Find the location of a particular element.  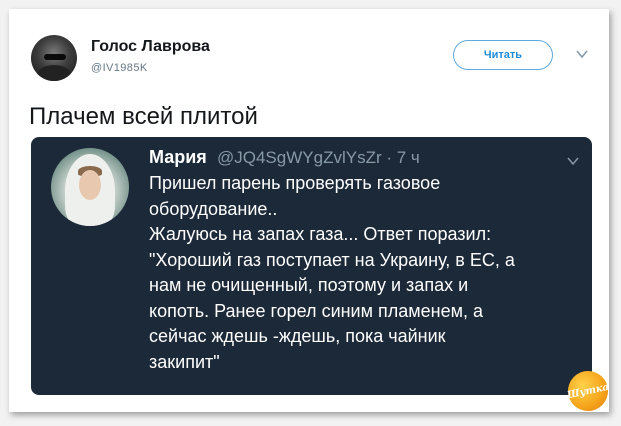

quoted-text-line: оборудование.. is located at coordinates (213, 208).